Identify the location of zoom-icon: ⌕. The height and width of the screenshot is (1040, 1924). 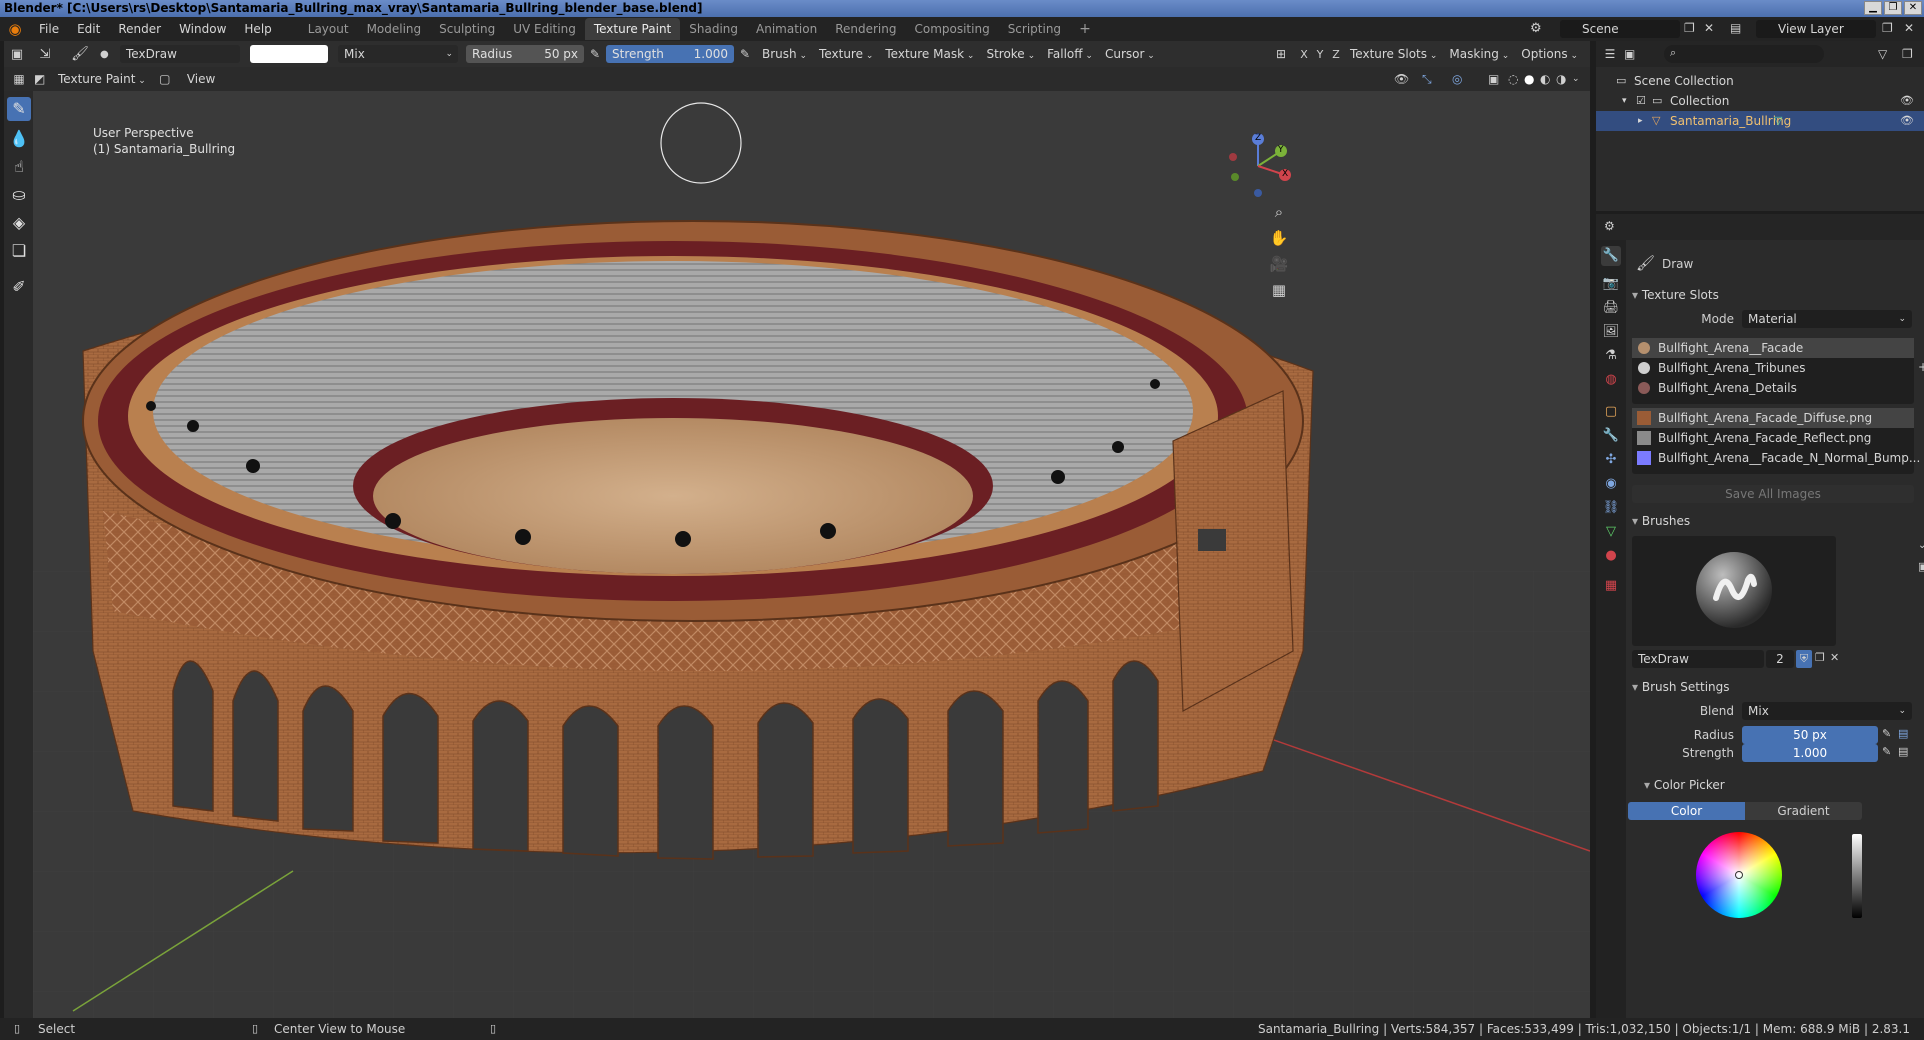
(1279, 212).